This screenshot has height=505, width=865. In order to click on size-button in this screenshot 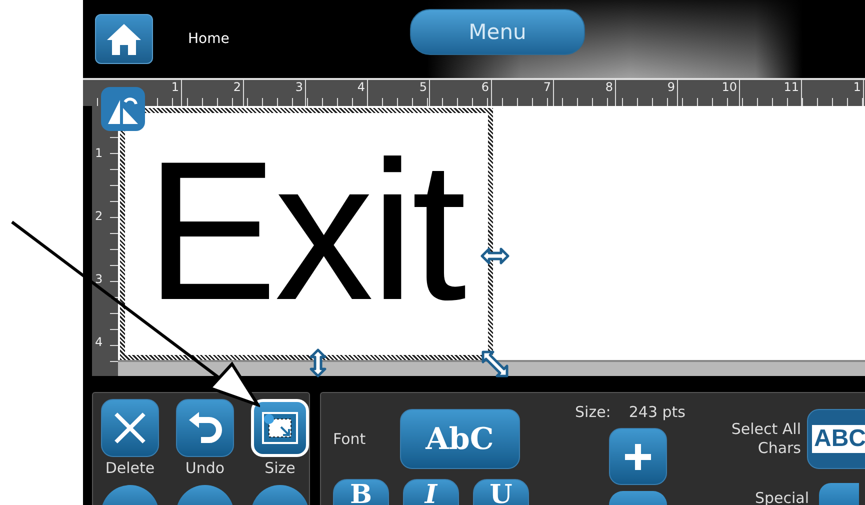, I will do `click(280, 428)`.